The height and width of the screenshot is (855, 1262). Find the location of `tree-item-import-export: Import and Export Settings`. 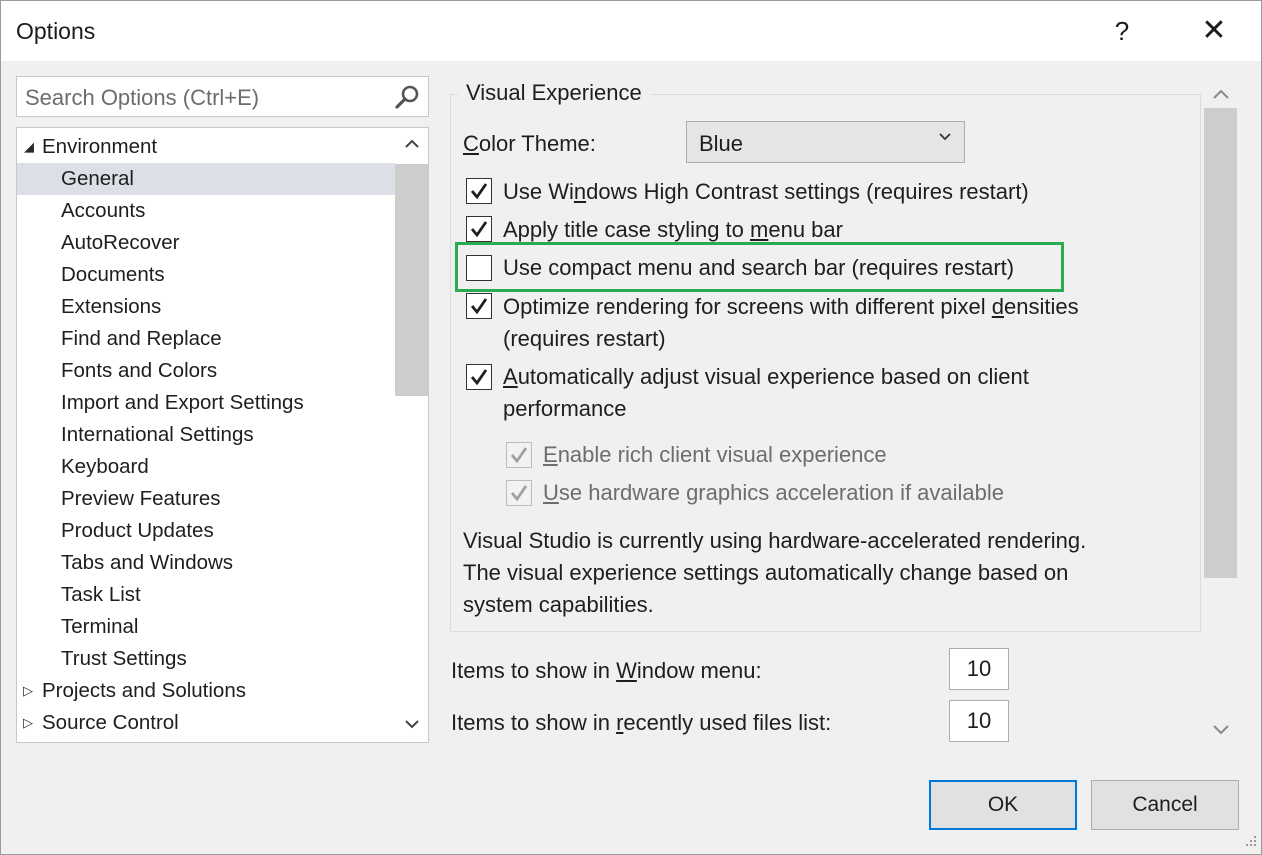

tree-item-import-export: Import and Export Settings is located at coordinates (206, 403).